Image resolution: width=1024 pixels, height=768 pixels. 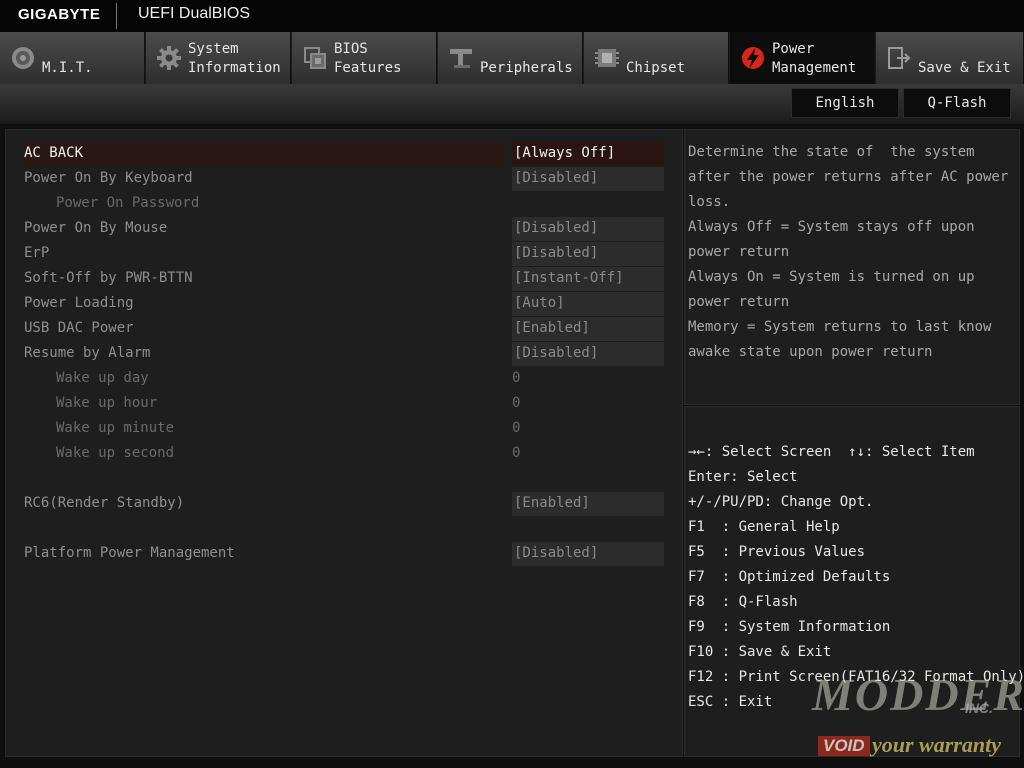 What do you see at coordinates (108, 278) in the screenshot?
I see `setting-label-soft-off: Soft-Off by PWR-BTTN` at bounding box center [108, 278].